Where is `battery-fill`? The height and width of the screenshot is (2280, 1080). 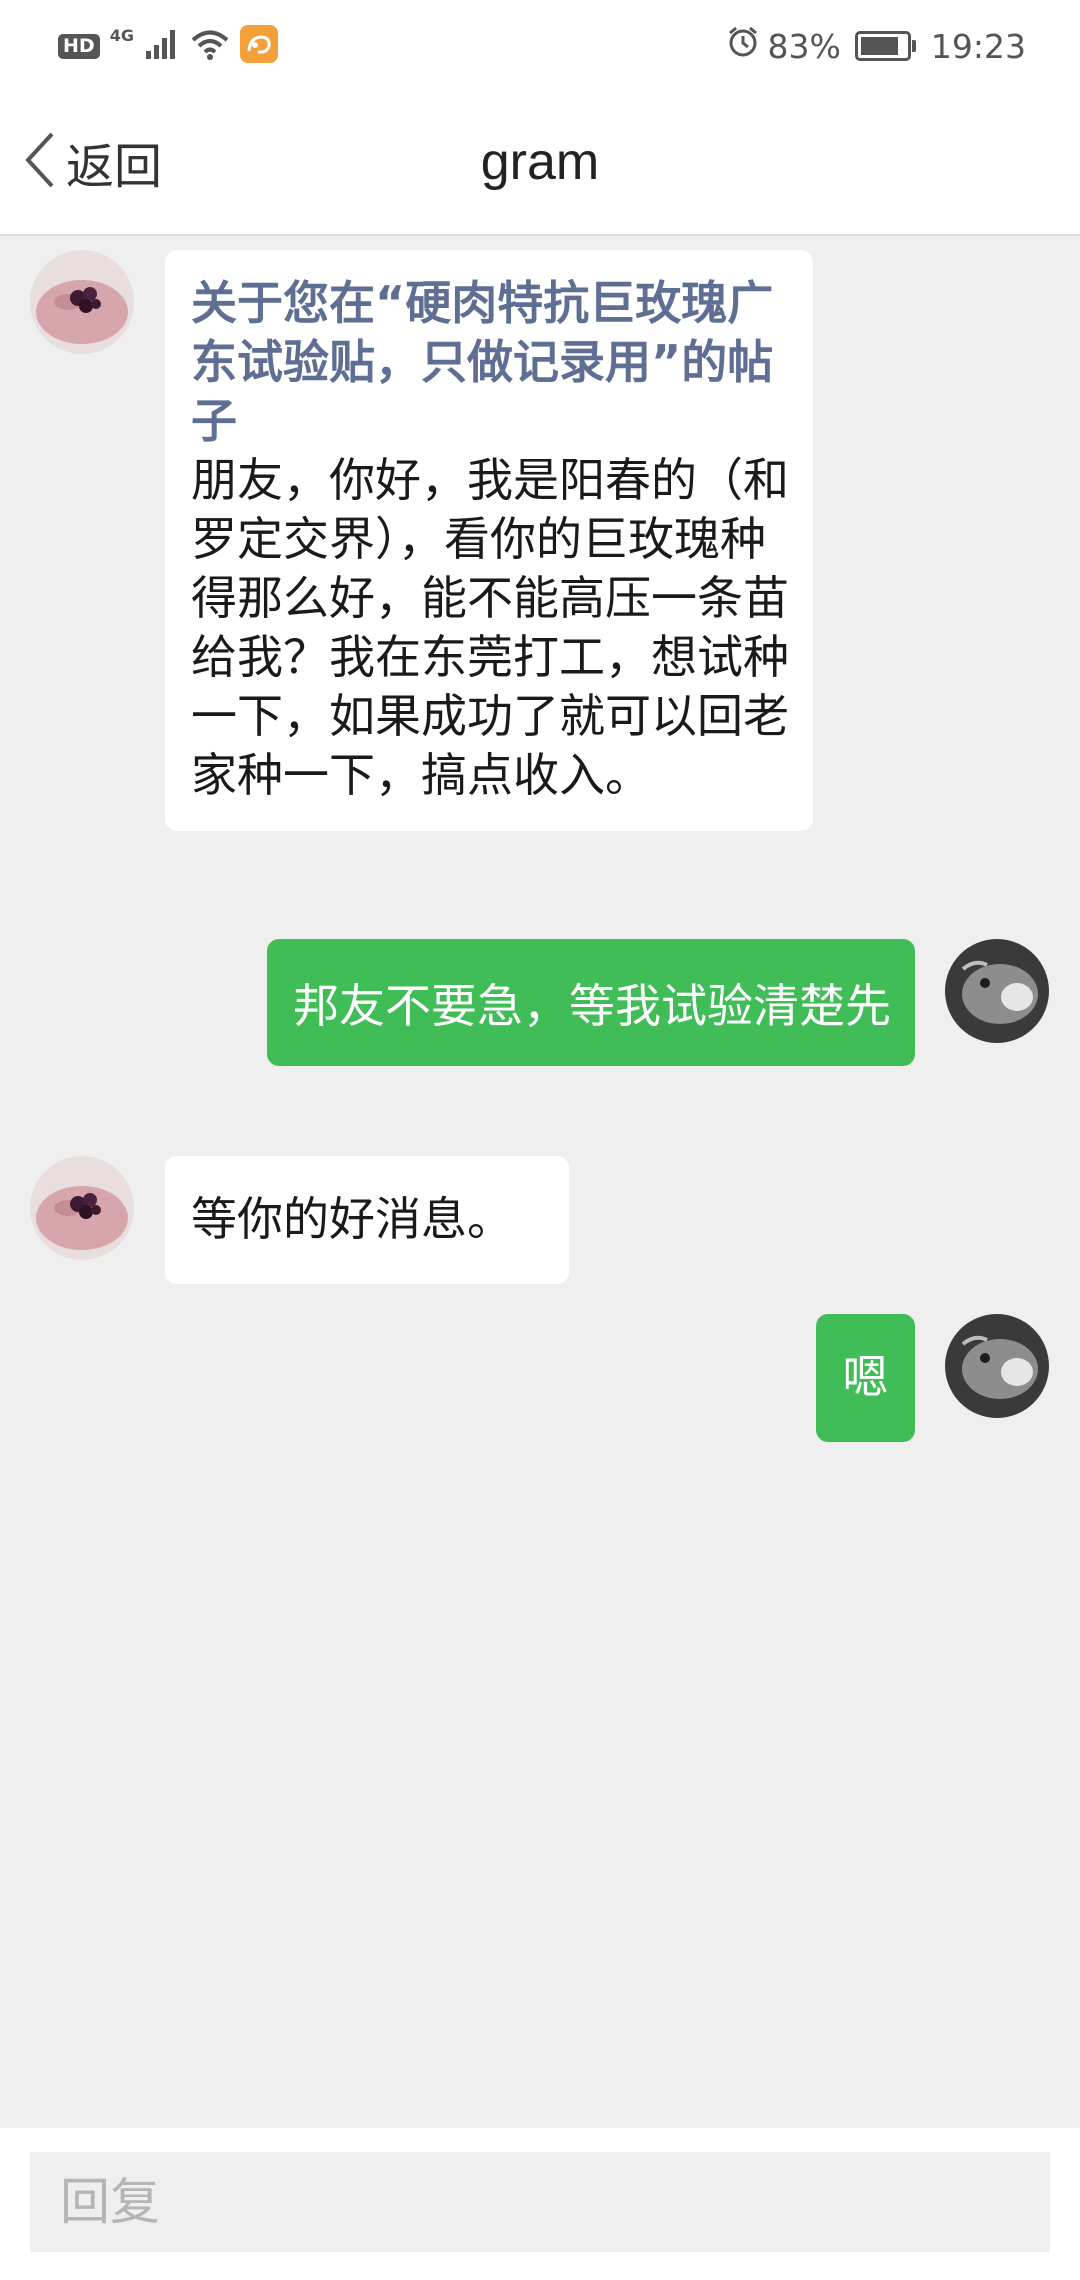 battery-fill is located at coordinates (879, 46).